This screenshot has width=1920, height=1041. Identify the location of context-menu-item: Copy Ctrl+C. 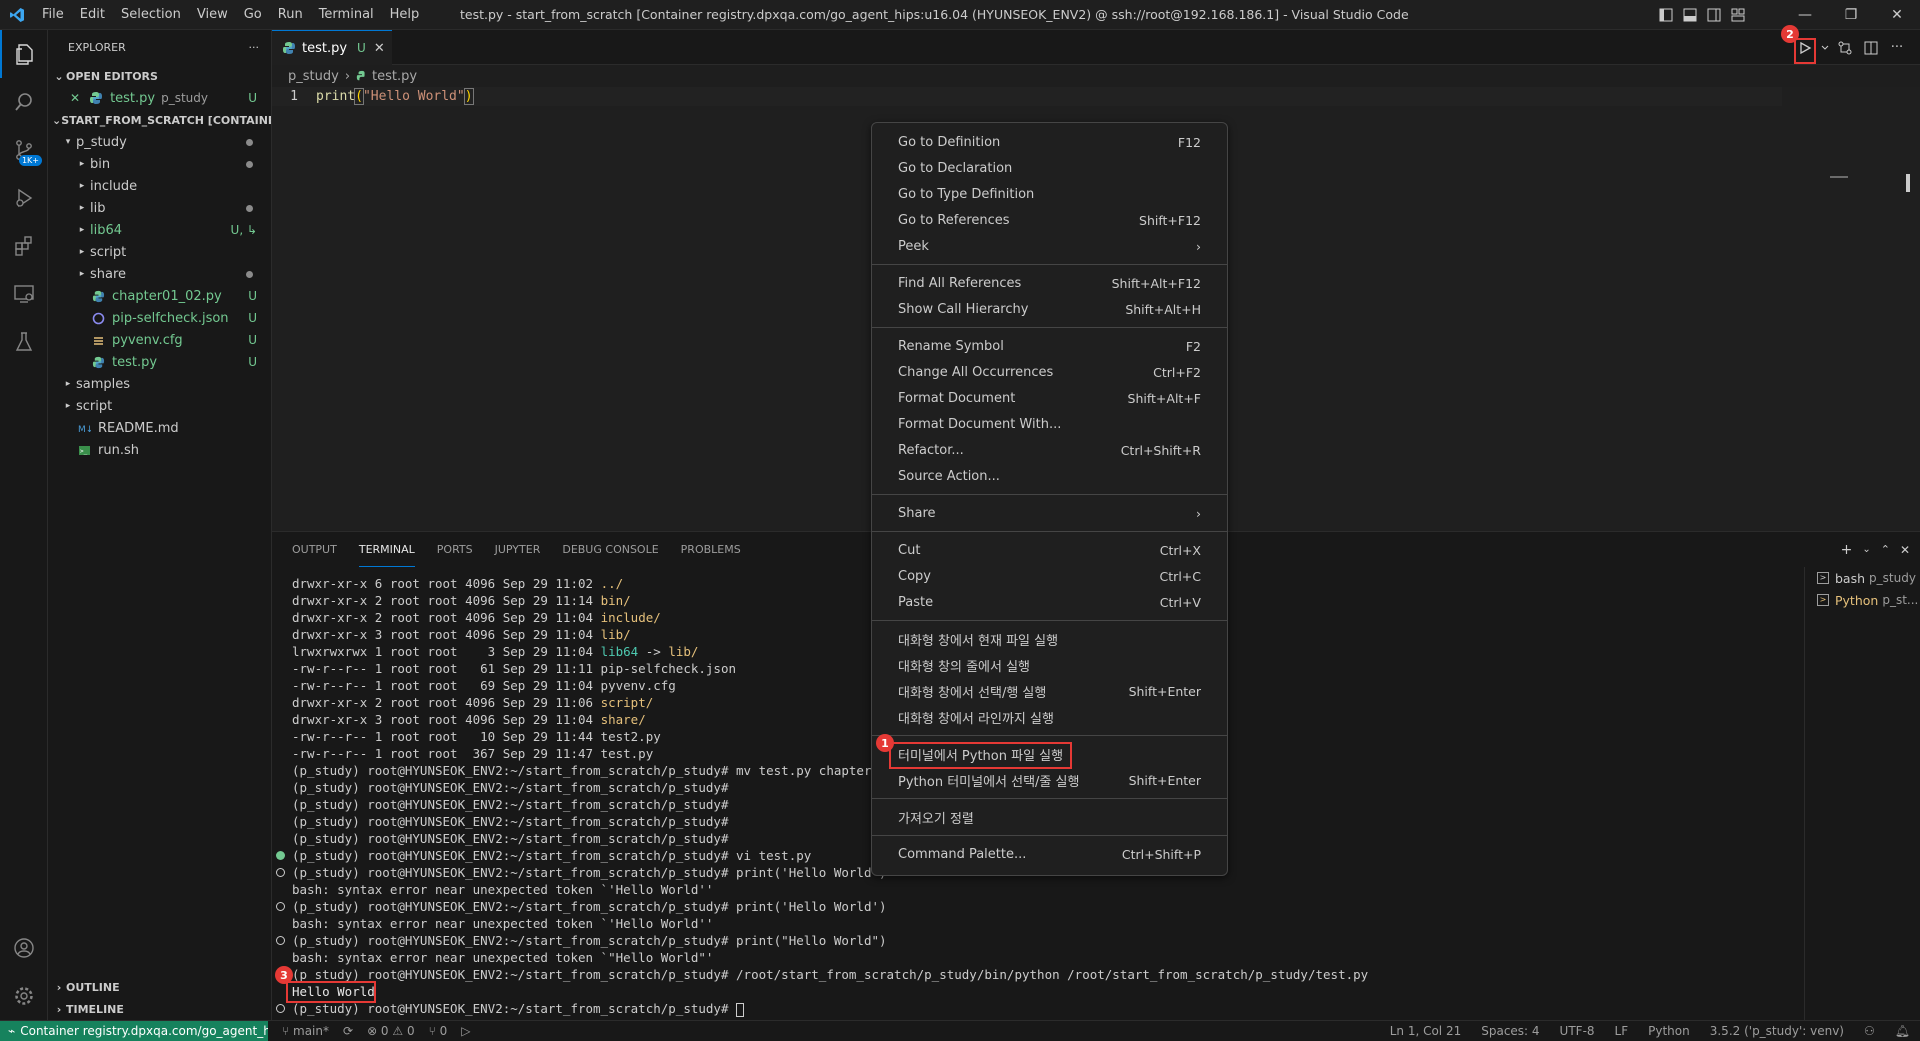
(1049, 576).